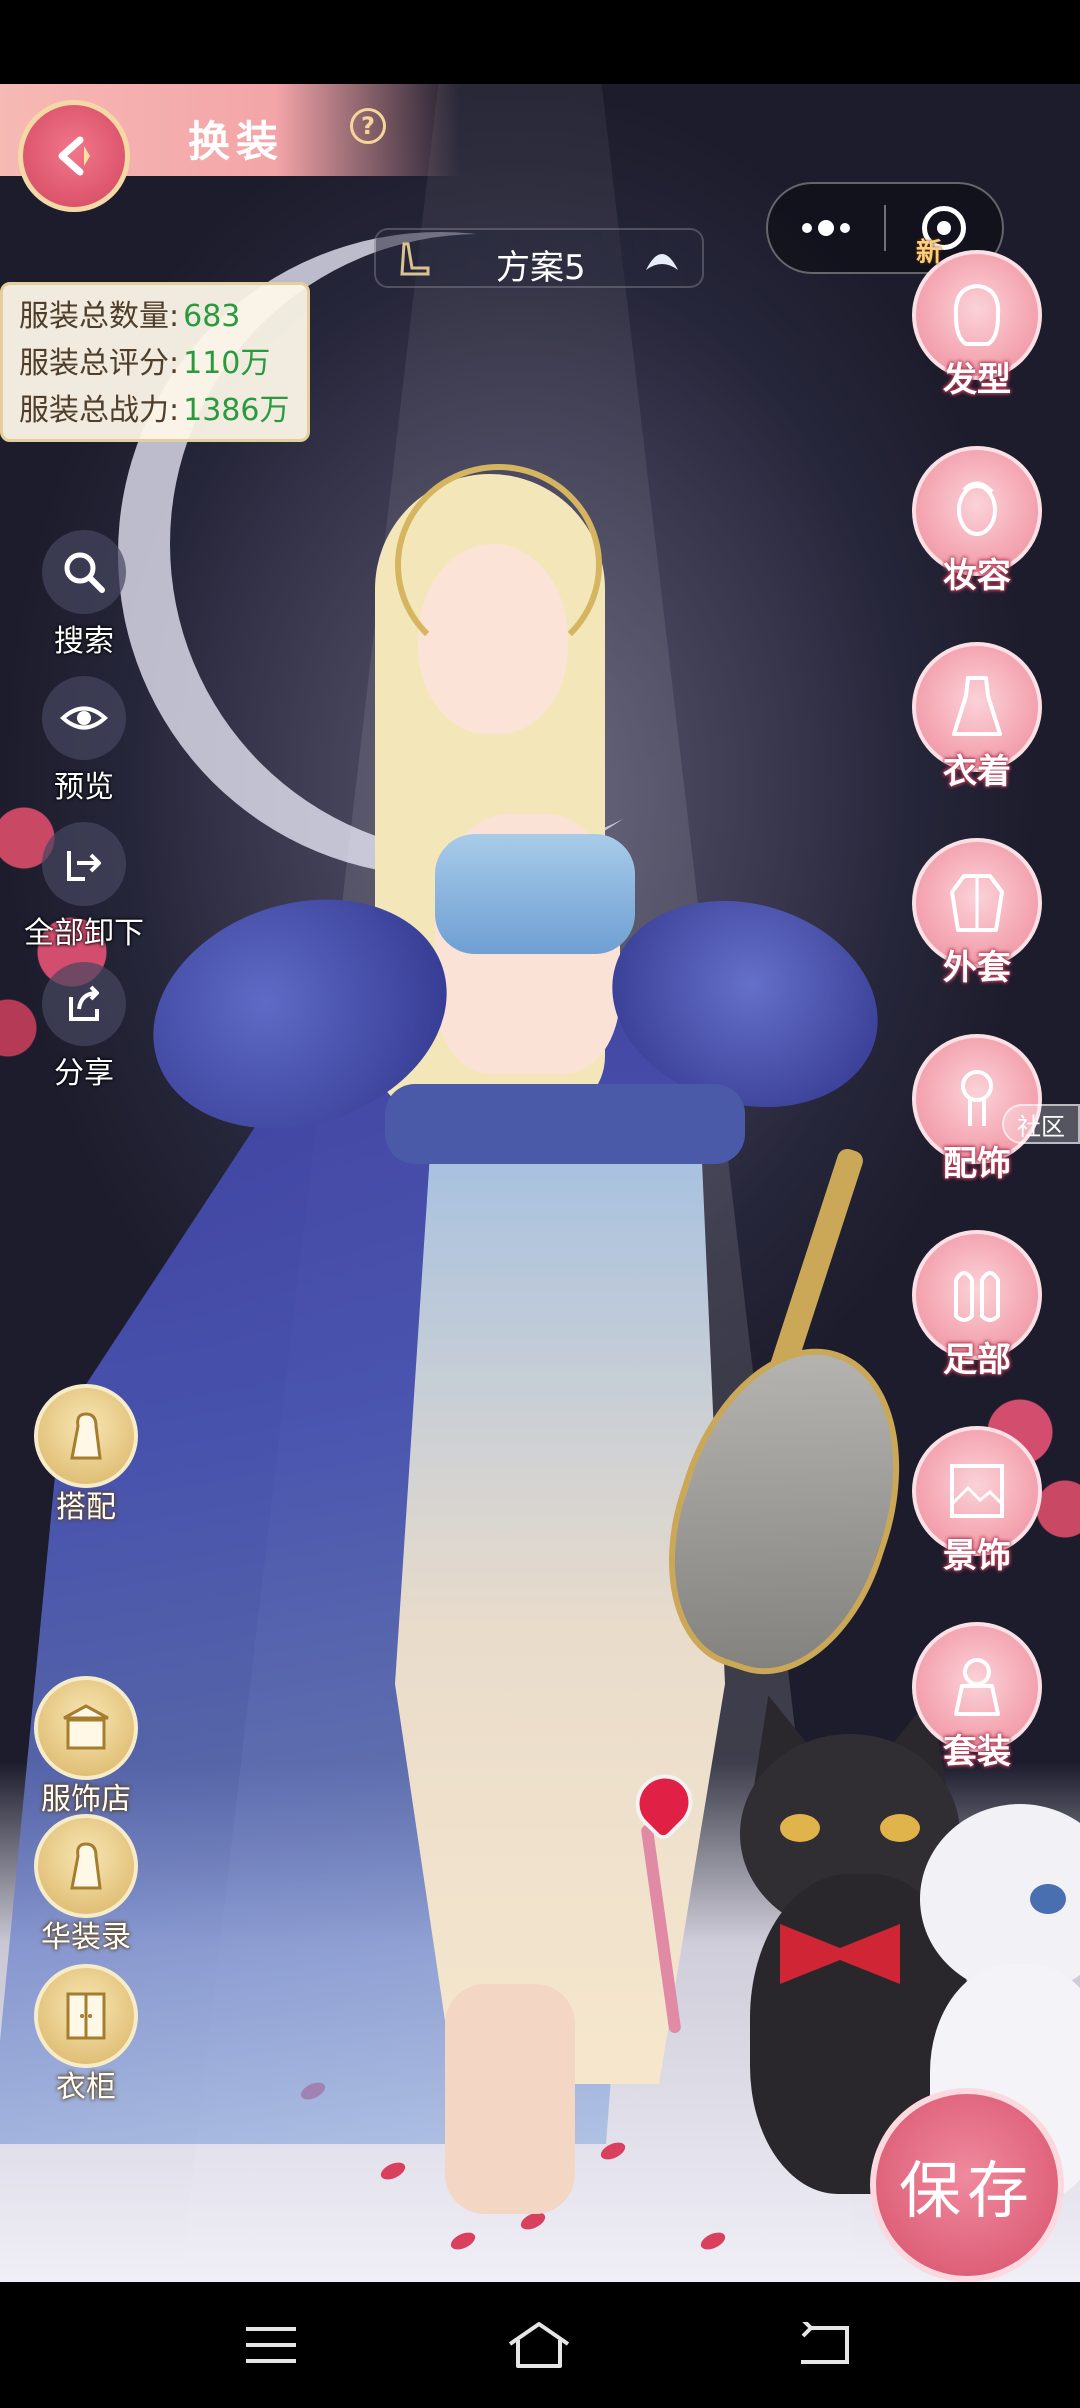 Image resolution: width=1080 pixels, height=2408 pixels. I want to click on more-menu-button, so click(826, 228).